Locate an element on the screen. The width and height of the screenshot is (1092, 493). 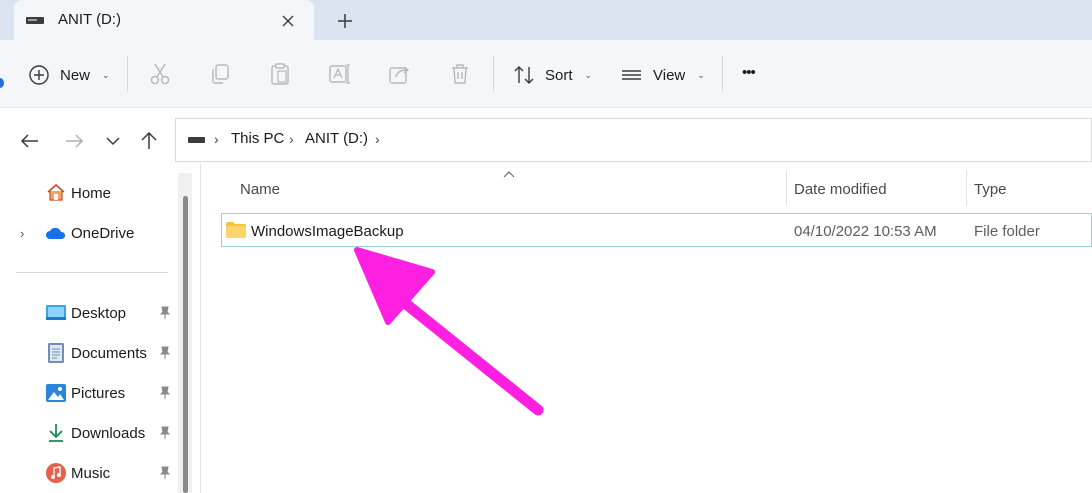
back-icon is located at coordinates (30, 141).